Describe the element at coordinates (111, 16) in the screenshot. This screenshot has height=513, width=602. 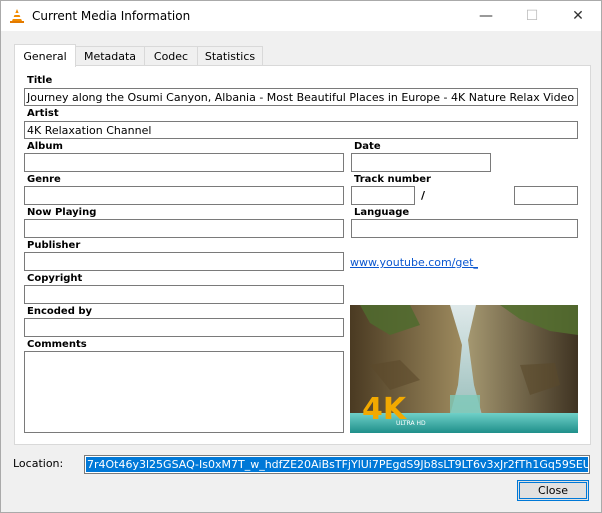
I see `window-title: Current Media Information` at that location.